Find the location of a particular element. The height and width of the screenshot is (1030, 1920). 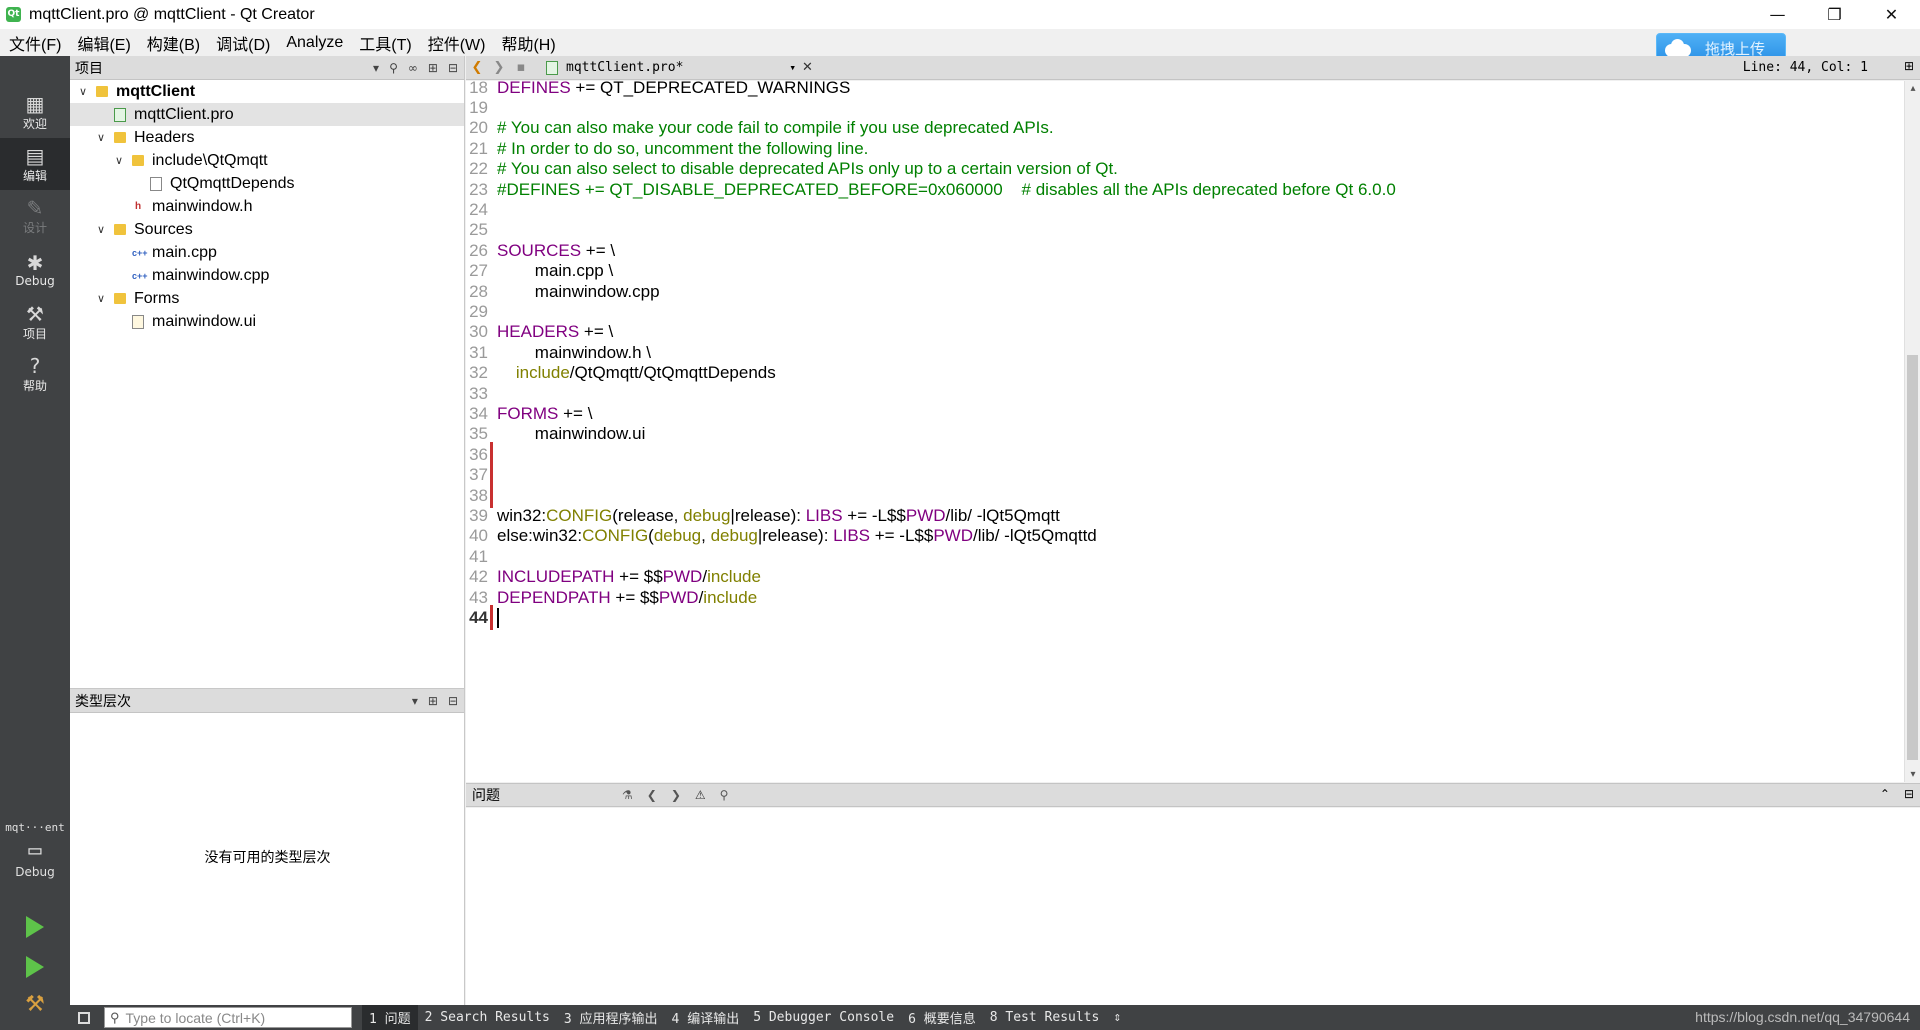

output-tab-search-results: 2 Search Results is located at coordinates (487, 1017).